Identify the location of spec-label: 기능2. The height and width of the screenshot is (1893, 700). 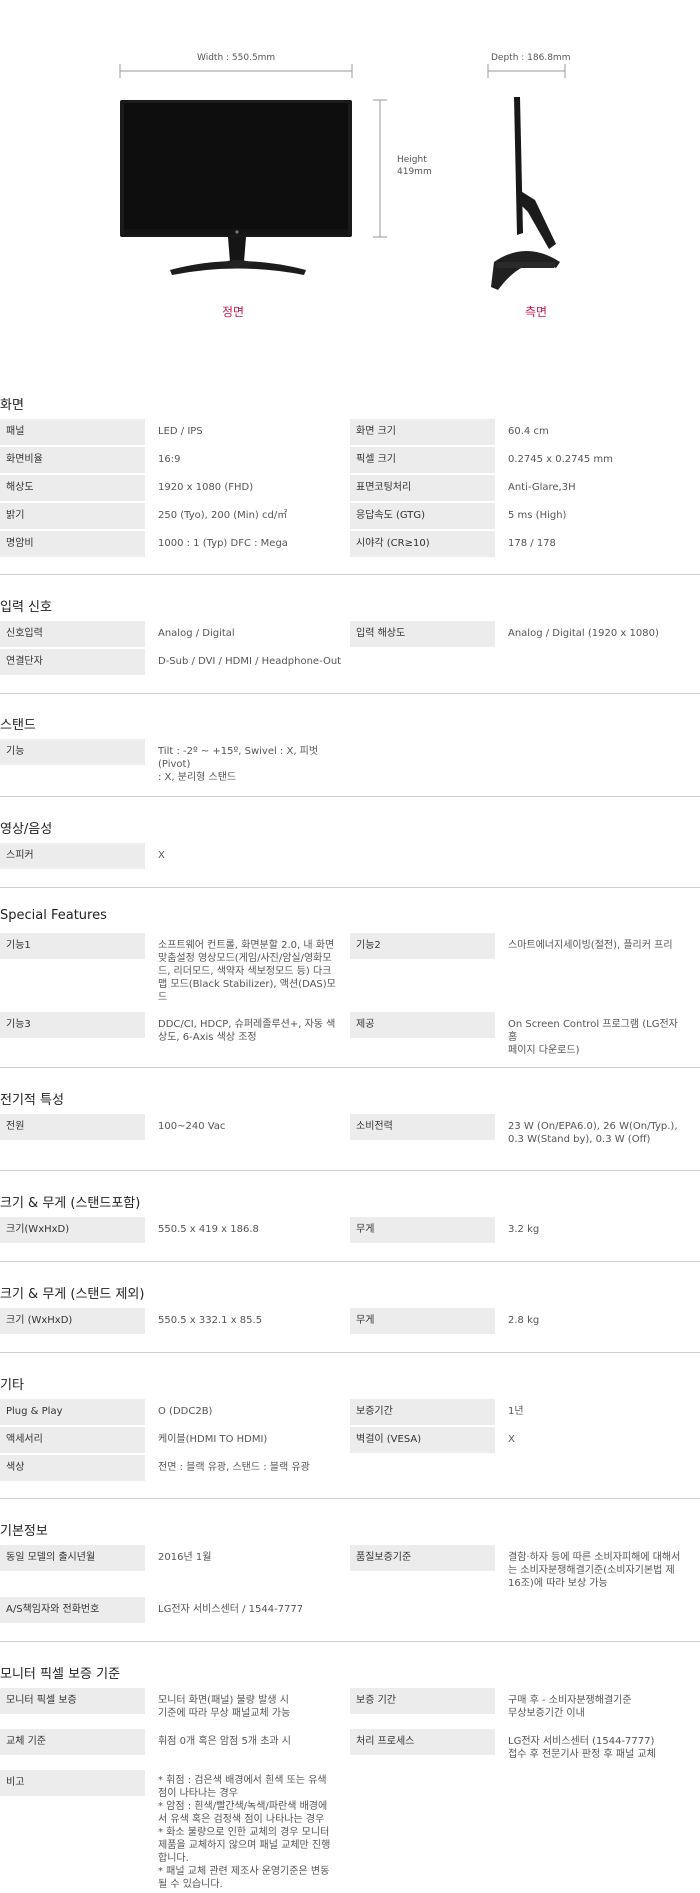
(422, 946).